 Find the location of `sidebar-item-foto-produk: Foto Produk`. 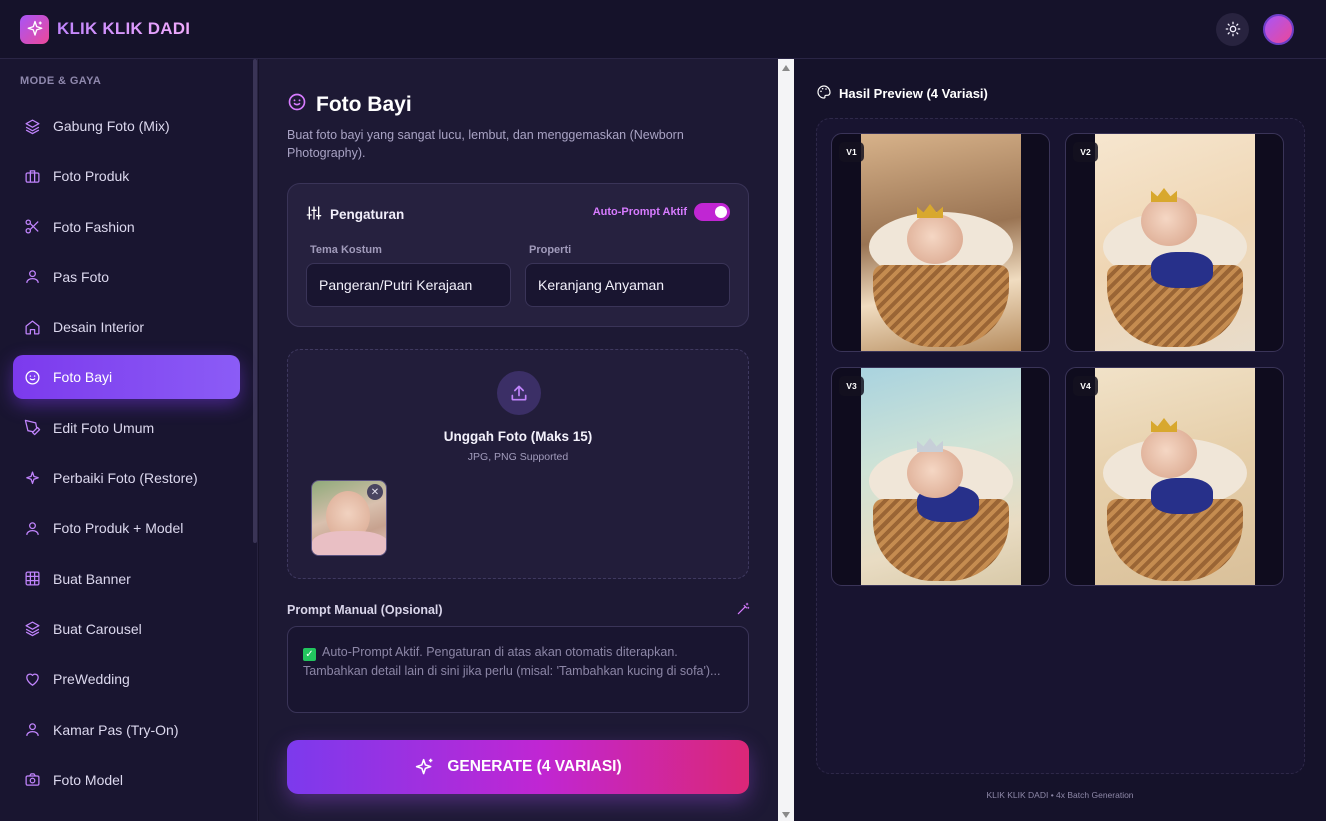

sidebar-item-foto-produk: Foto Produk is located at coordinates (126, 176).